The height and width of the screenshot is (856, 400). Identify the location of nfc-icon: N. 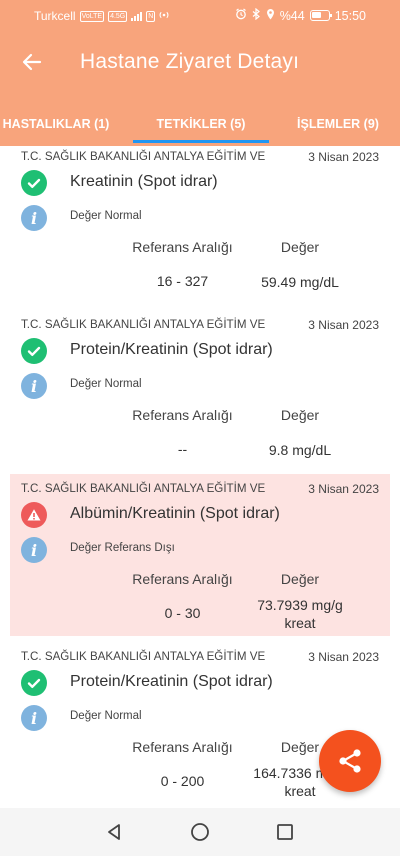
(151, 16).